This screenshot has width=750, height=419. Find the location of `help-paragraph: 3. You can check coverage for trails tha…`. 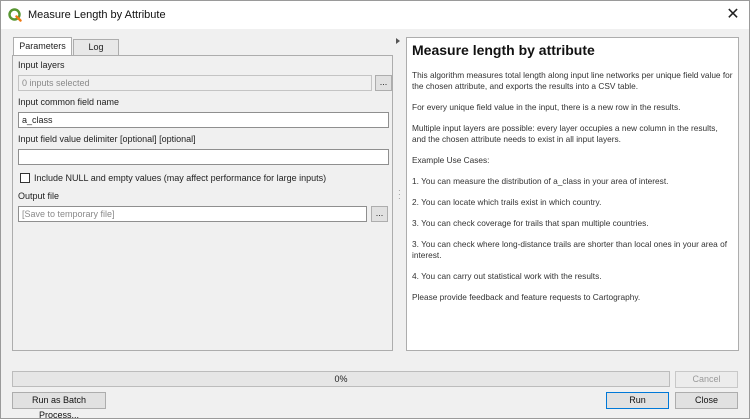

help-paragraph: 3. You can check coverage for trails tha… is located at coordinates (530, 223).